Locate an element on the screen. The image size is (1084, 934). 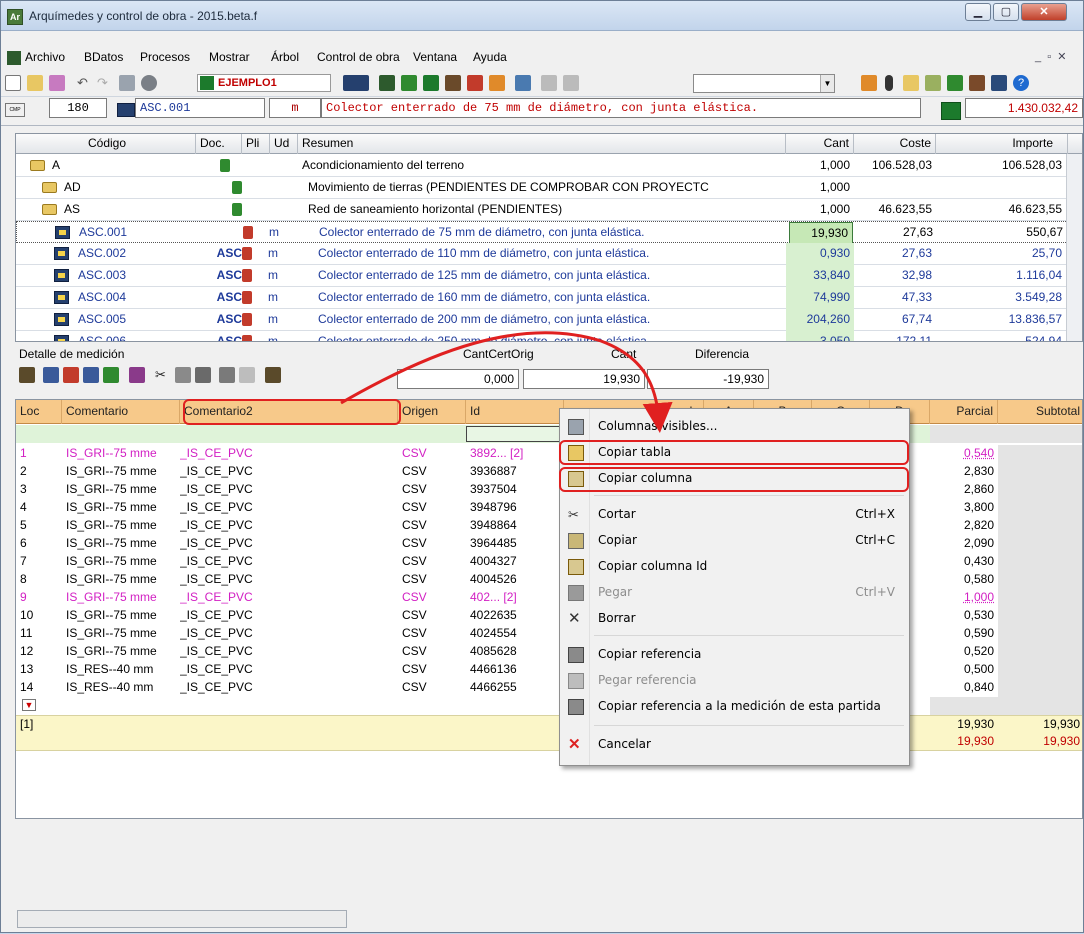
bulldozer-2-icon is located at coordinates (273, 375).